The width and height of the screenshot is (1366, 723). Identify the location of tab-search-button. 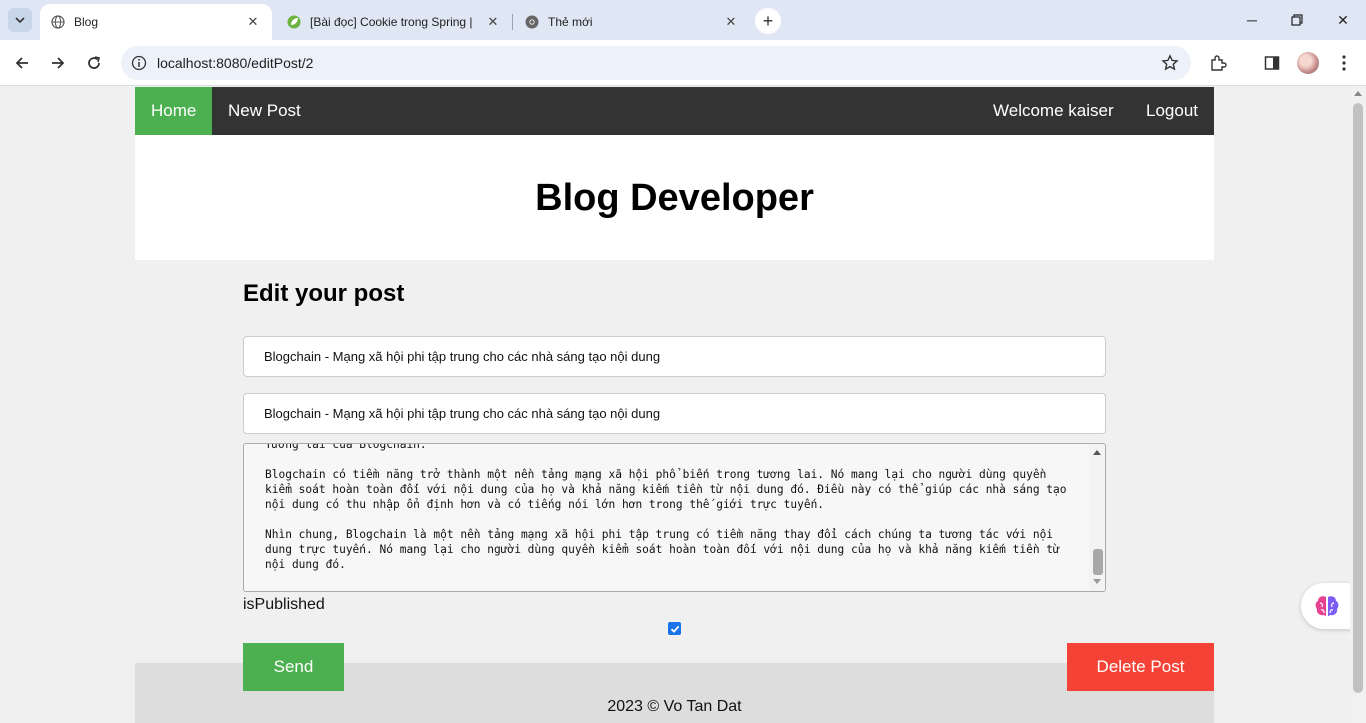
(20, 20).